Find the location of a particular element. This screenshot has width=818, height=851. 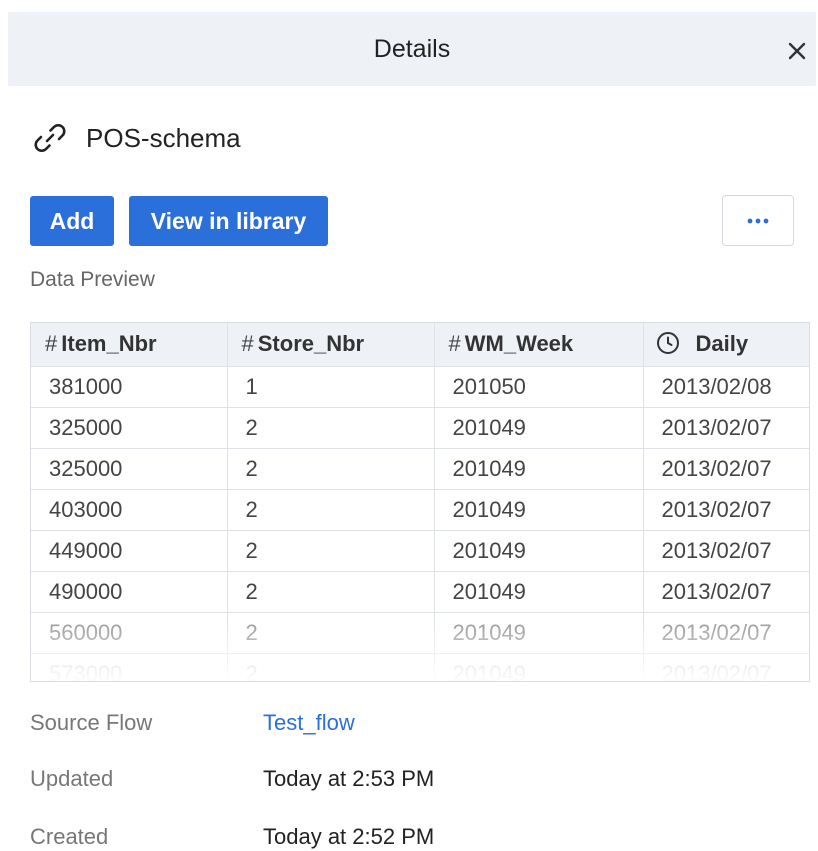

table-row: 449000 2 201049 2013/02/07 is located at coordinates (420, 550).